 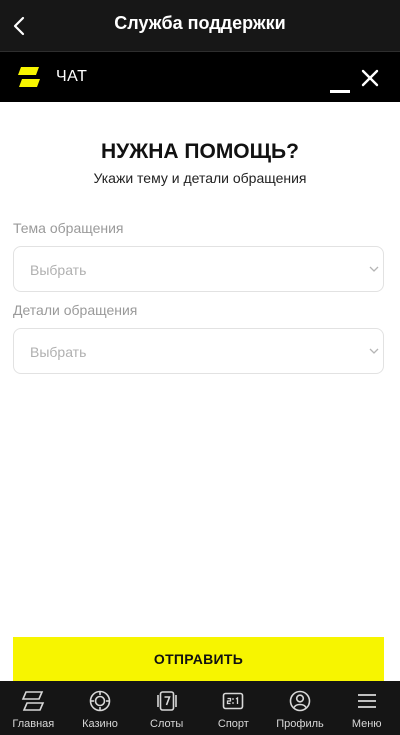 What do you see at coordinates (58, 270) in the screenshot?
I see `topic-select-value: Выбрать` at bounding box center [58, 270].